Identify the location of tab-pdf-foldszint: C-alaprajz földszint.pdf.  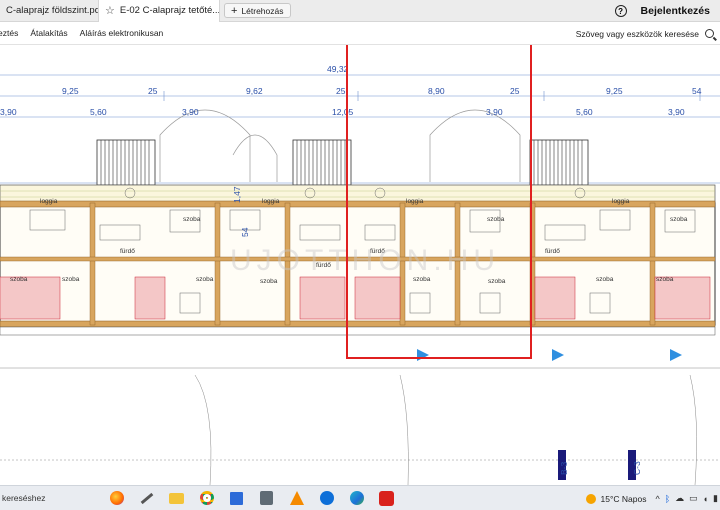
(49, 11).